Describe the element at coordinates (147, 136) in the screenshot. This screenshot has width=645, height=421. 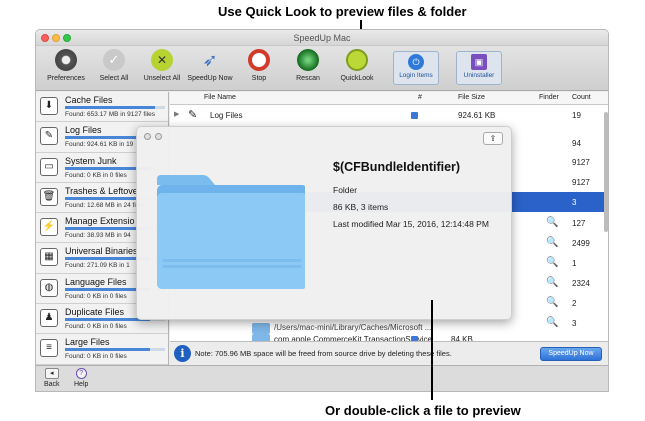
I see `quicklook-close-icon` at that location.